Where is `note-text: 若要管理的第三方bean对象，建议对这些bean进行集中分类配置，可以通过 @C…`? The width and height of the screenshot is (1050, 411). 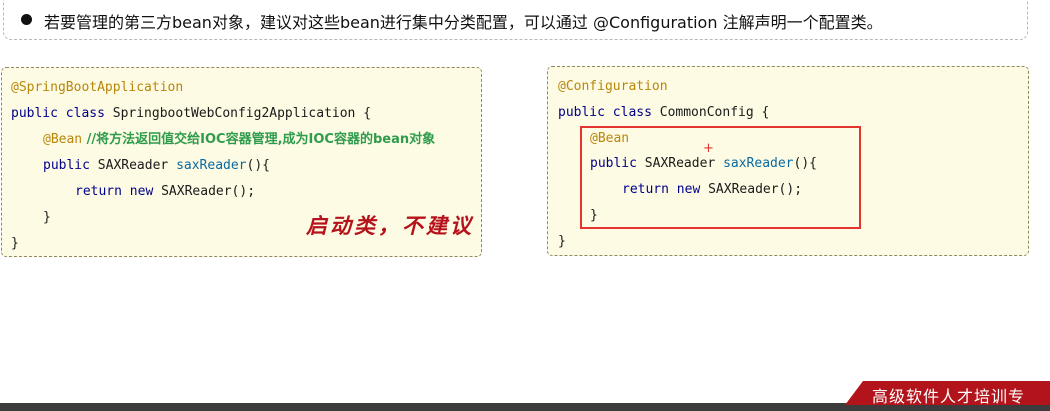 note-text: 若要管理的第三方bean对象，建议对这些bean进行集中分类配置，可以通过 @C… is located at coordinates (463, 22).